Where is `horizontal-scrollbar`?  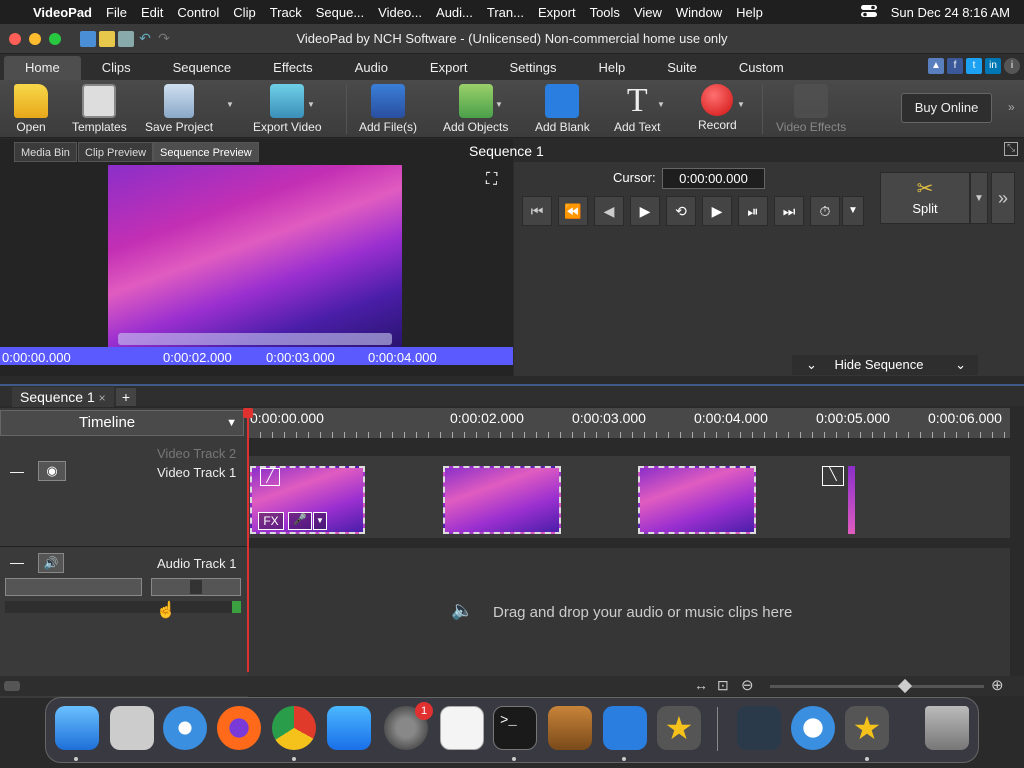
horizontal-scrollbar is located at coordinates (12, 686).